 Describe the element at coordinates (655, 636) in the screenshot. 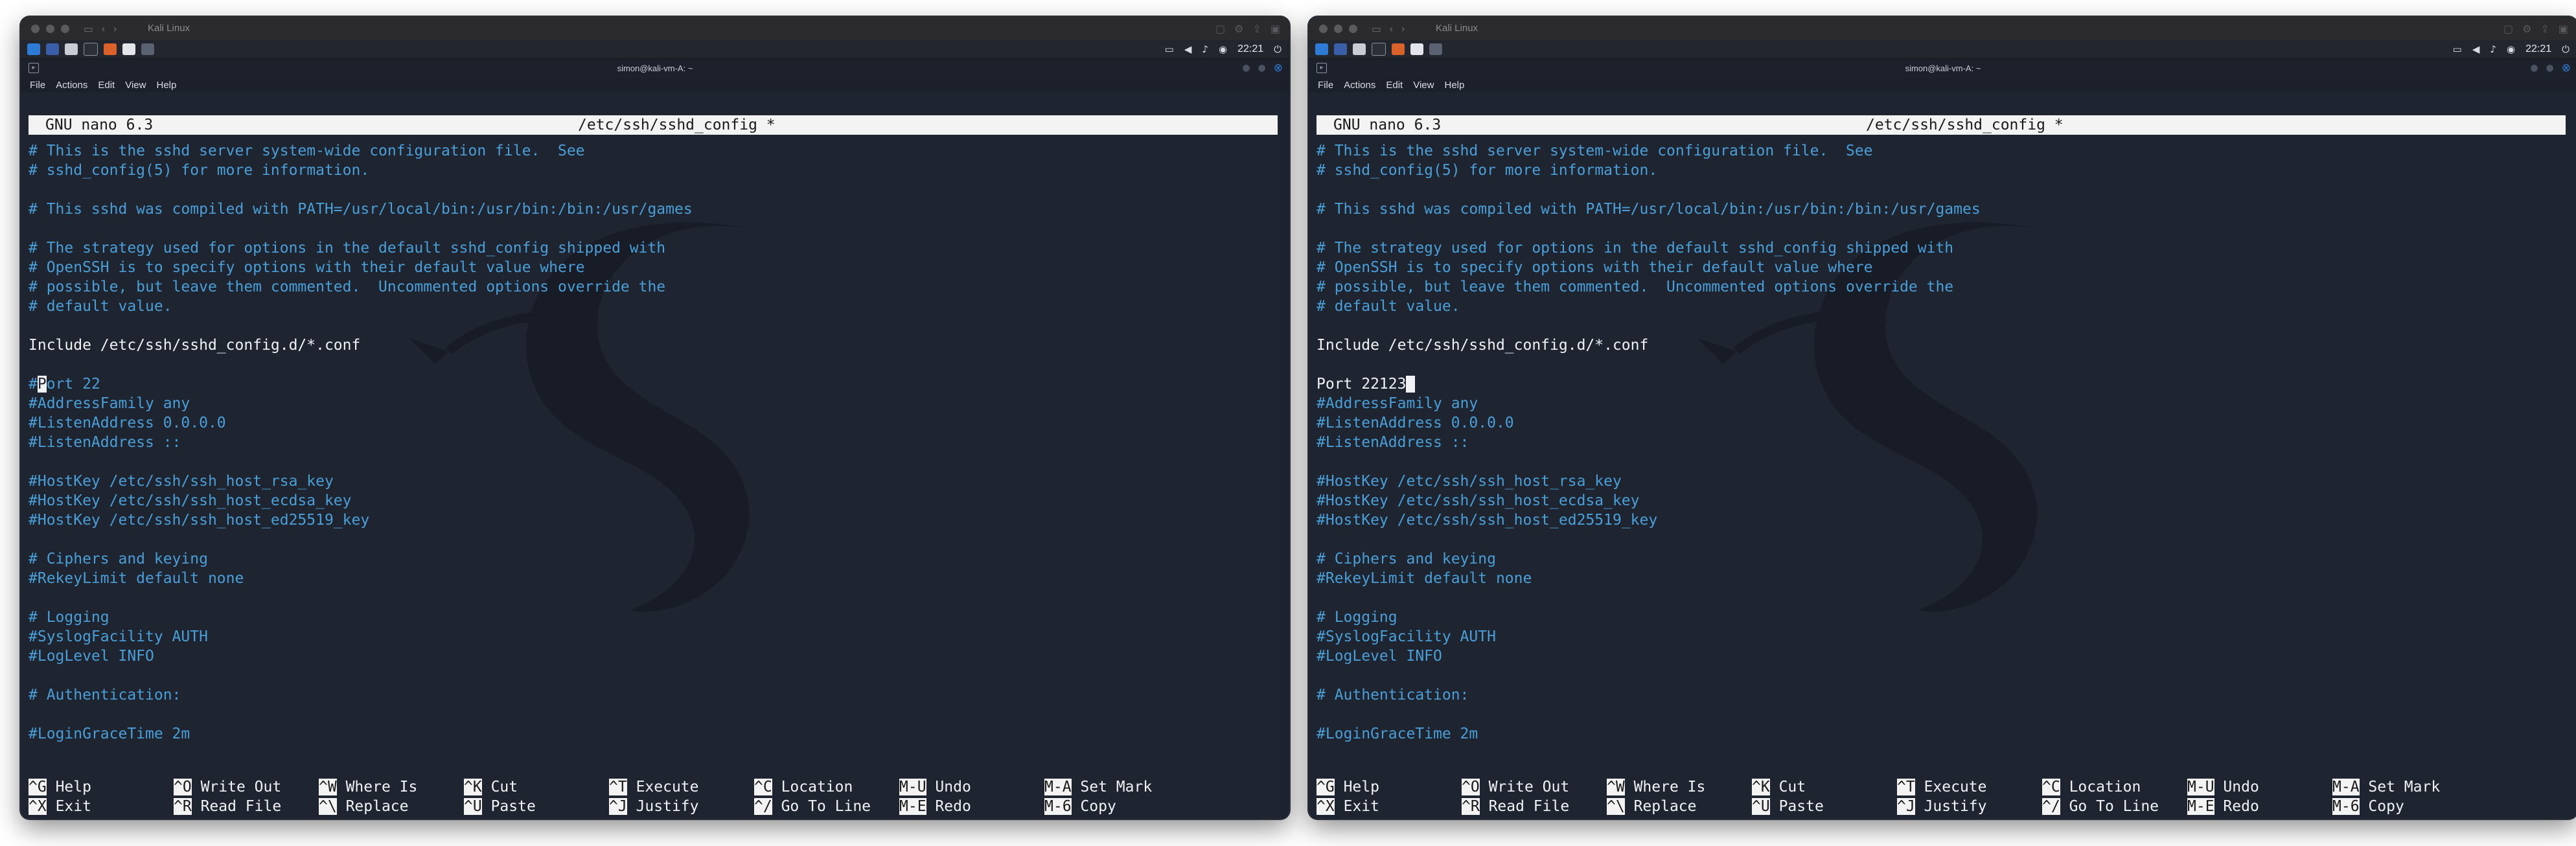

I see `editor-line: #SyslogFacility AUTH` at that location.